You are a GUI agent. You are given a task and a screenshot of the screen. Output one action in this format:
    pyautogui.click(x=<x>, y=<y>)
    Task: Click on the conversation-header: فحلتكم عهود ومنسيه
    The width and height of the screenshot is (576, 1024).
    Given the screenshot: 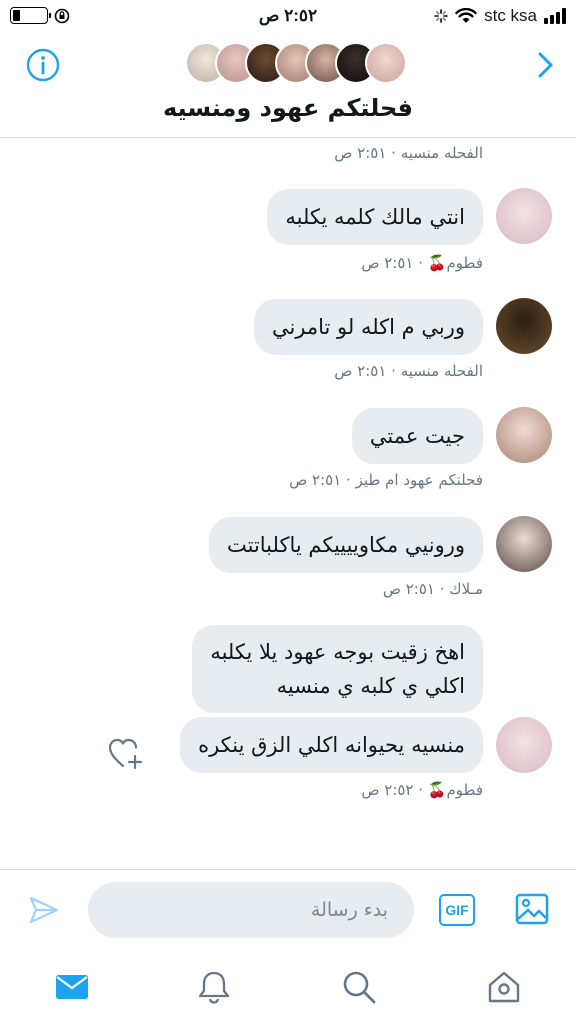 What is the action you would take?
    pyautogui.click(x=288, y=86)
    